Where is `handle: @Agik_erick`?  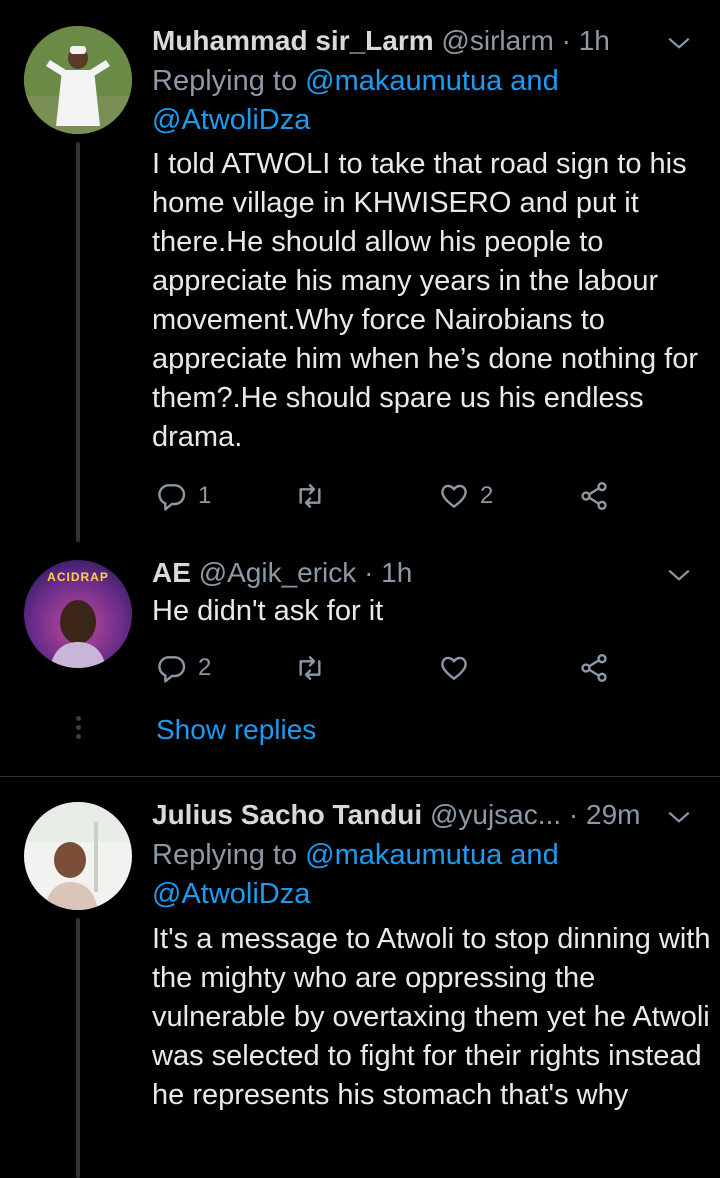 handle: @Agik_erick is located at coordinates (278, 572).